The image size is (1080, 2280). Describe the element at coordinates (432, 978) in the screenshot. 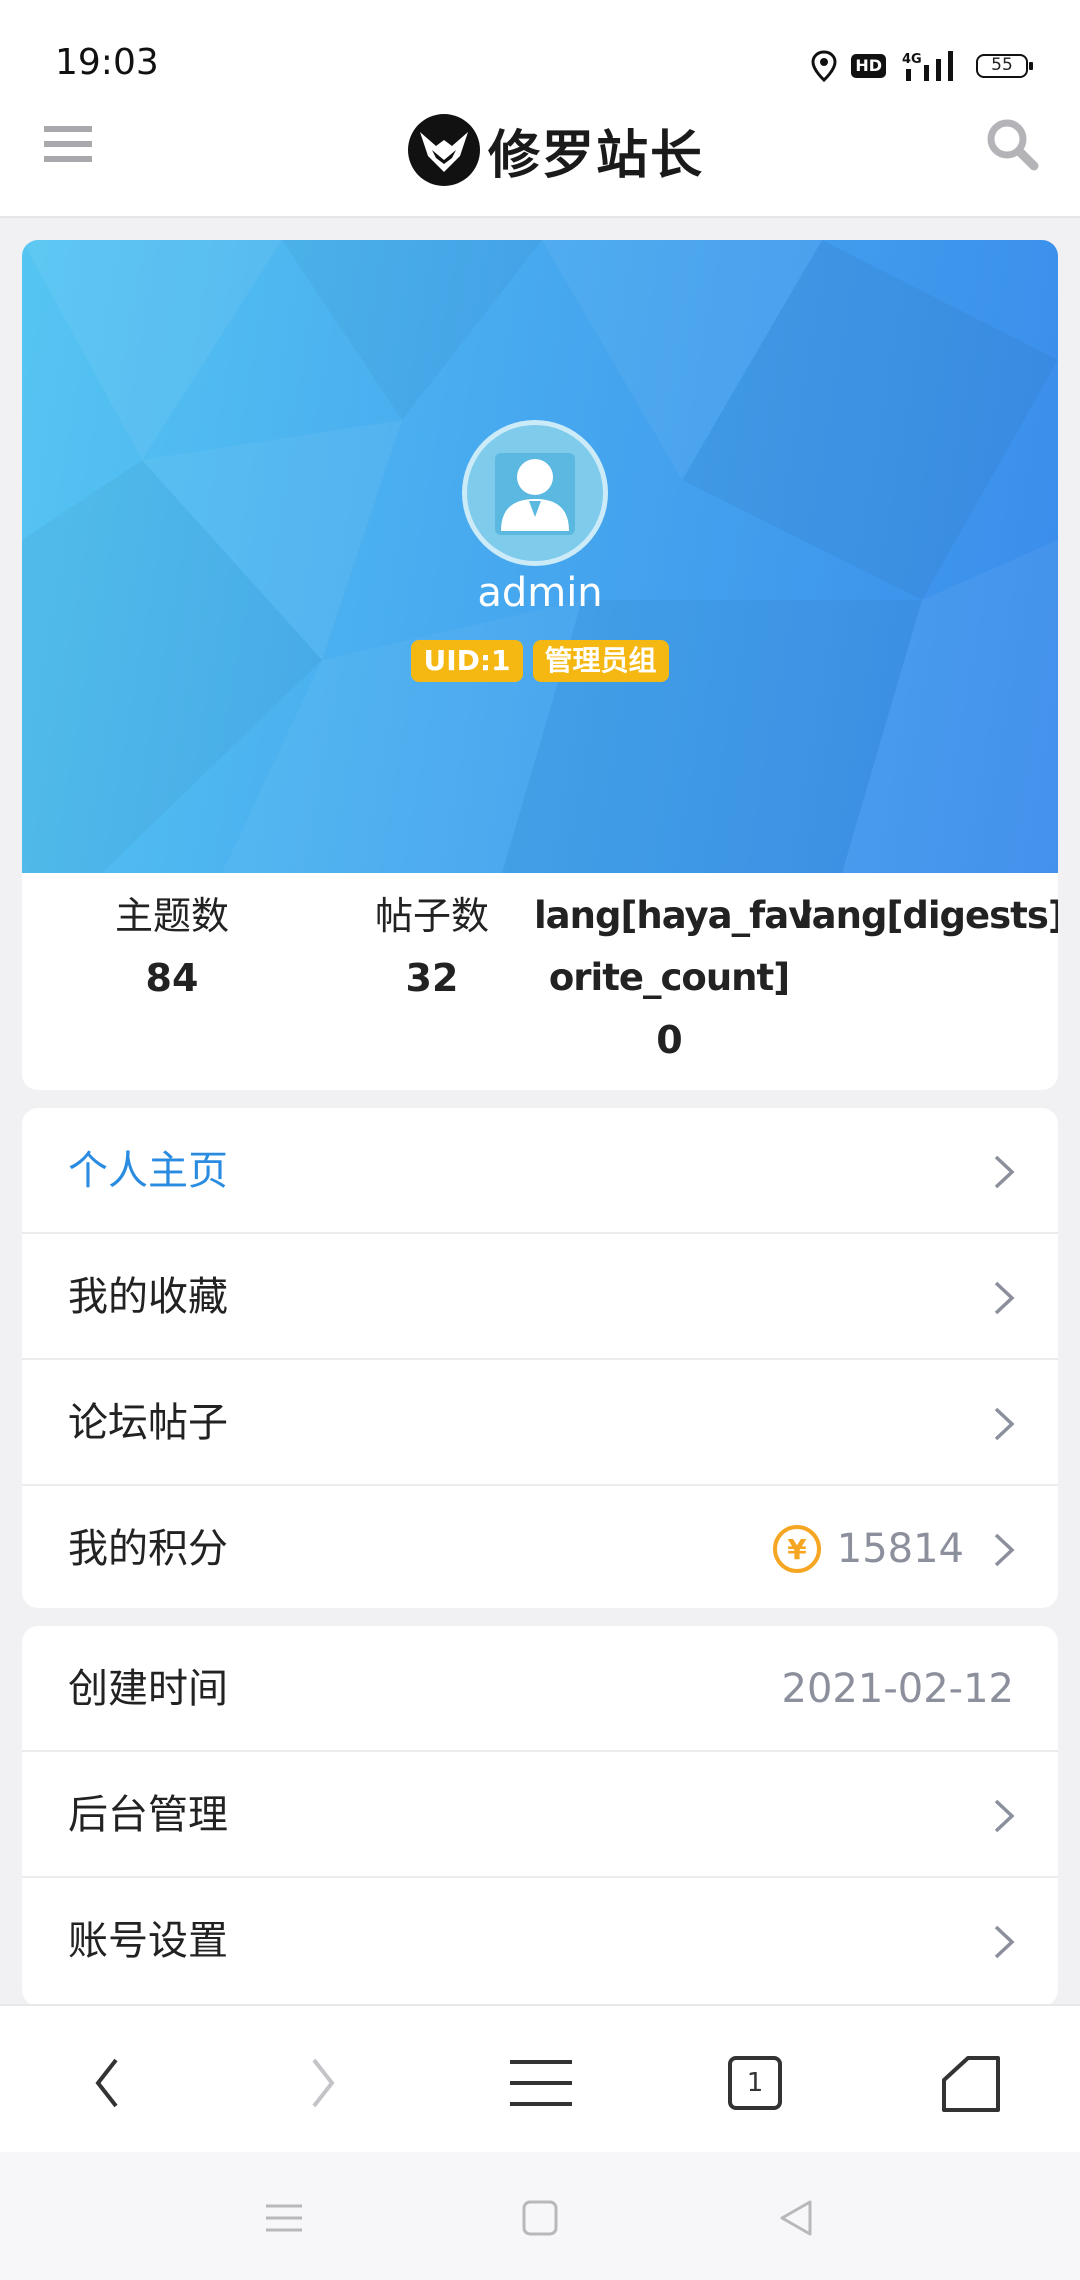

I see `stat-value: 32` at that location.